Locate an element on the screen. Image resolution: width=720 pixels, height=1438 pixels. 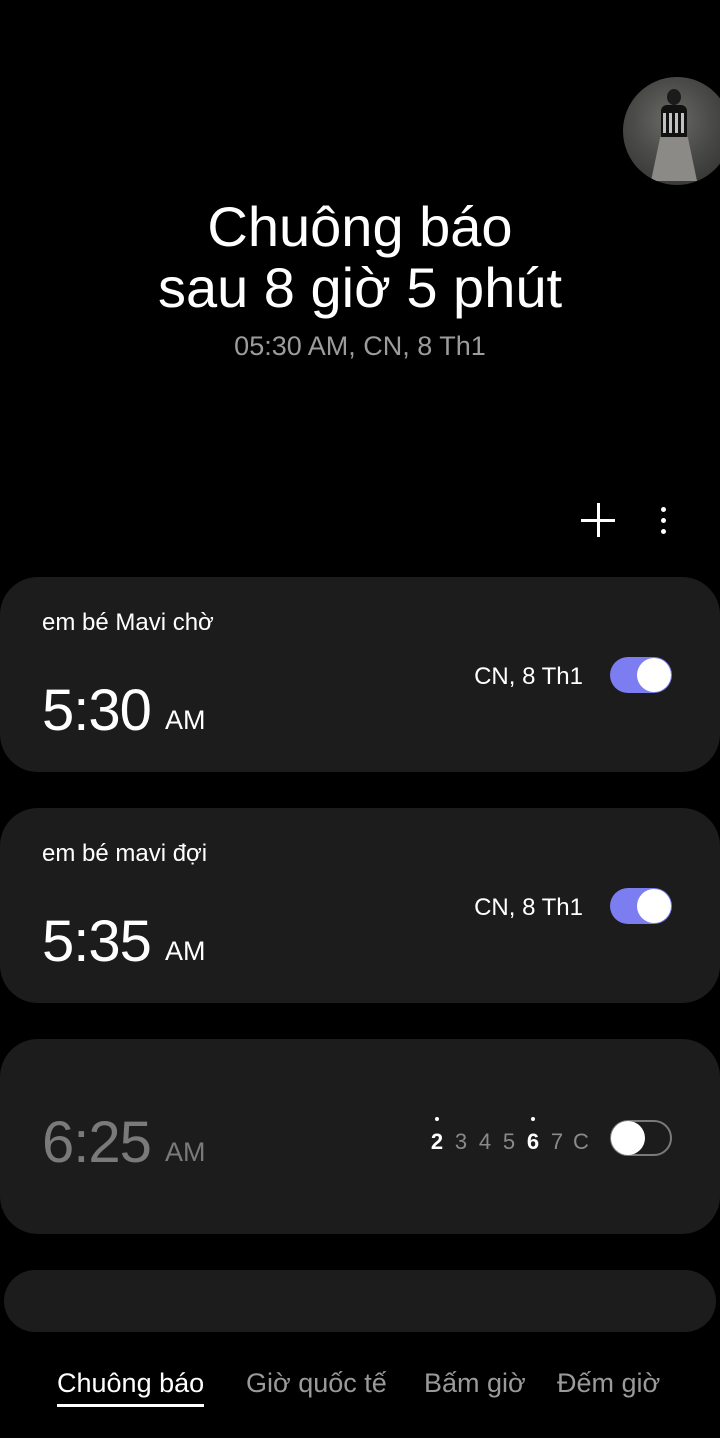
alarm-time: 6:25 is located at coordinates (97, 1142).